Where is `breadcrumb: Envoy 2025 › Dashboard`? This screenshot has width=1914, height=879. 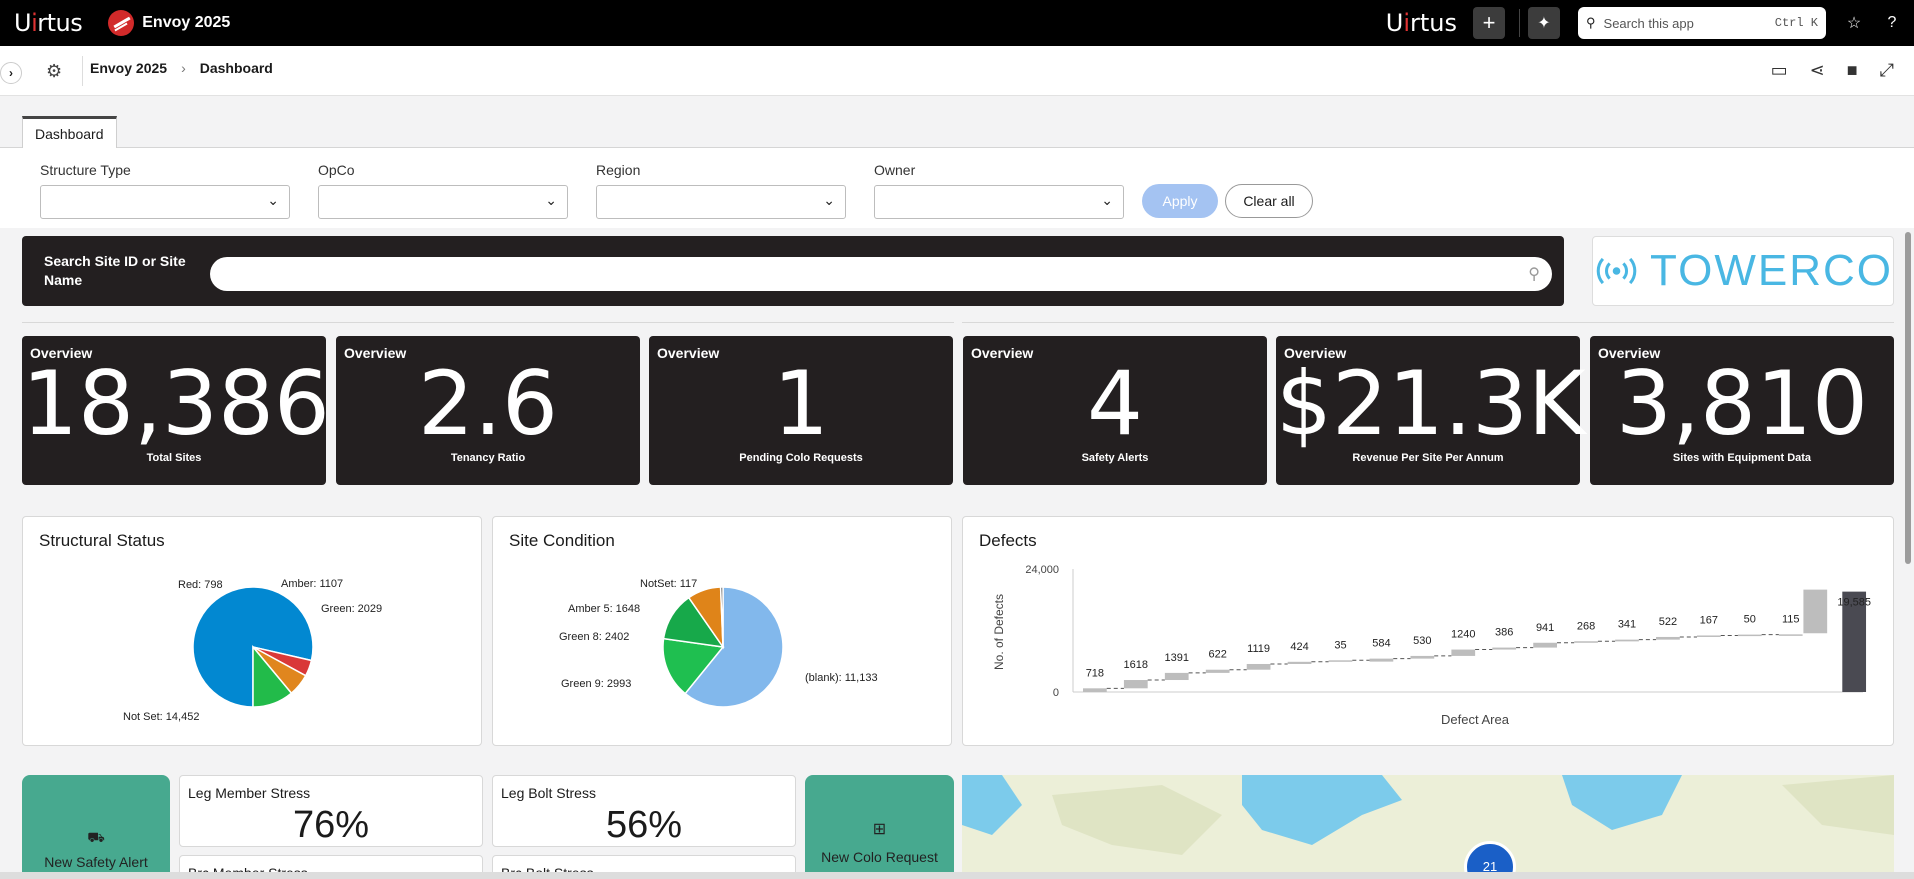
breadcrumb: Envoy 2025 › Dashboard is located at coordinates (181, 68).